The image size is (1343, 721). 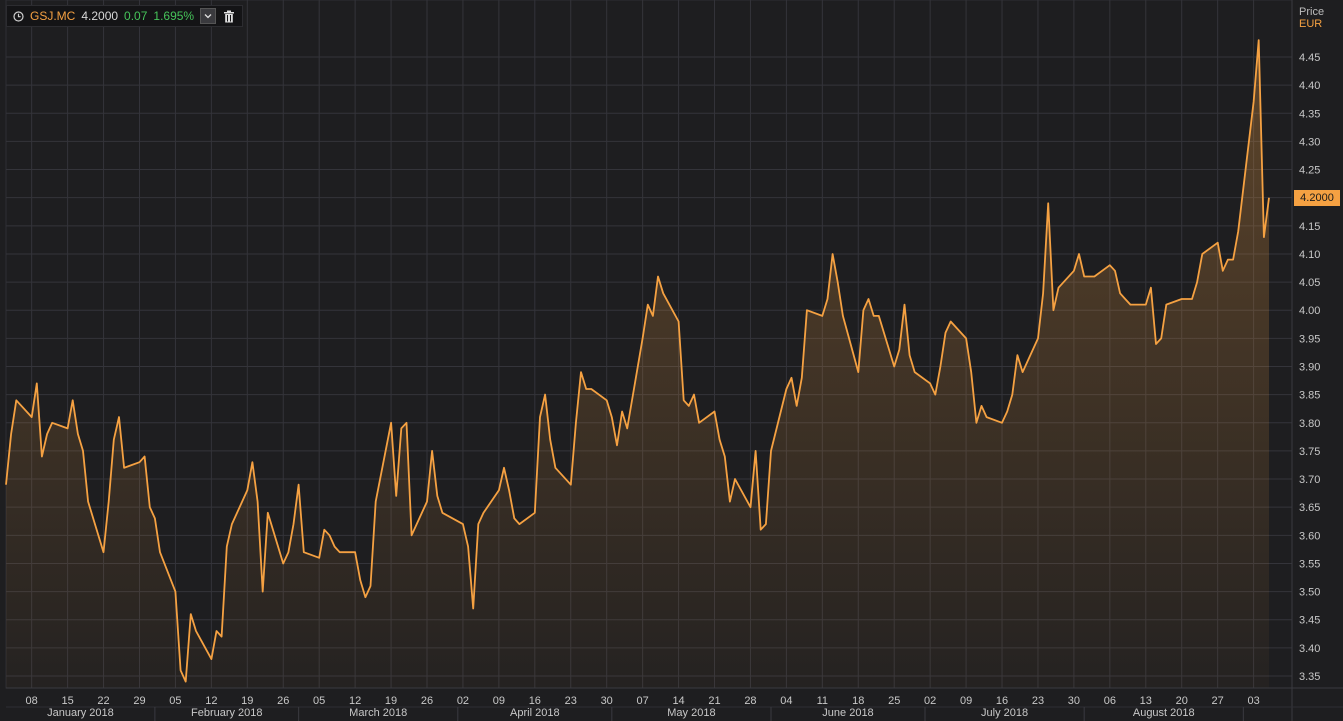 What do you see at coordinates (1146, 701) in the screenshot?
I see `x-tick-label: 13` at bounding box center [1146, 701].